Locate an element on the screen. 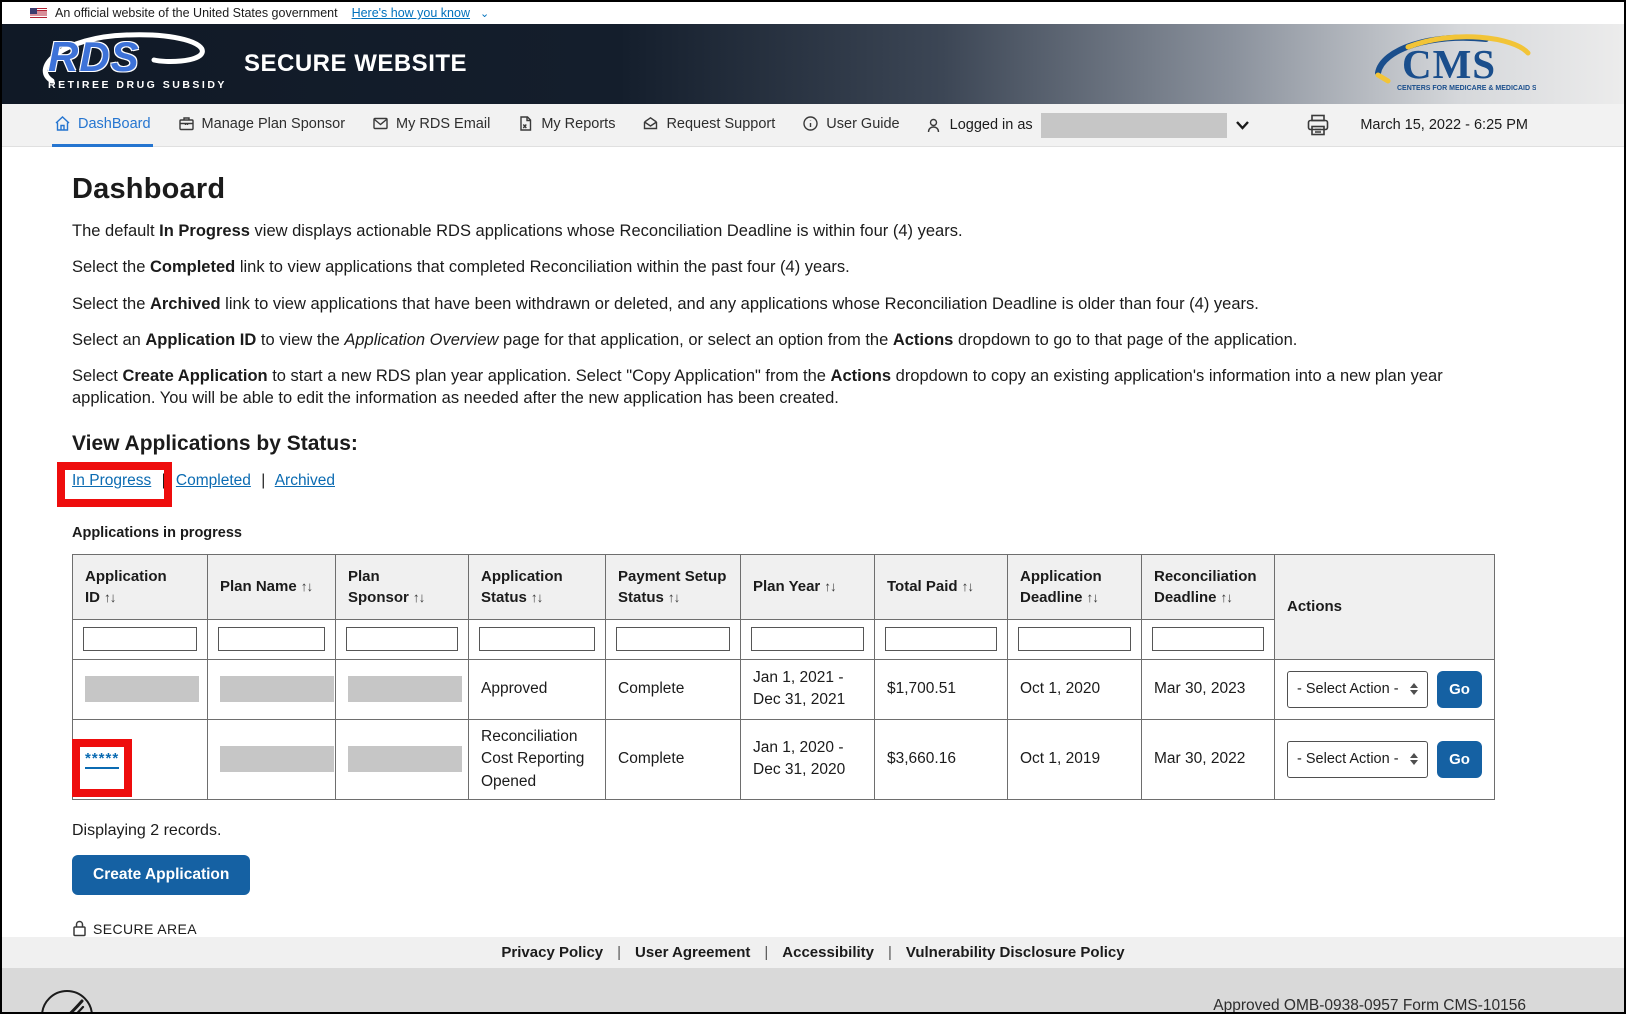 The width and height of the screenshot is (1626, 1014). nav-label: Manage Plan Sponsor is located at coordinates (273, 123).